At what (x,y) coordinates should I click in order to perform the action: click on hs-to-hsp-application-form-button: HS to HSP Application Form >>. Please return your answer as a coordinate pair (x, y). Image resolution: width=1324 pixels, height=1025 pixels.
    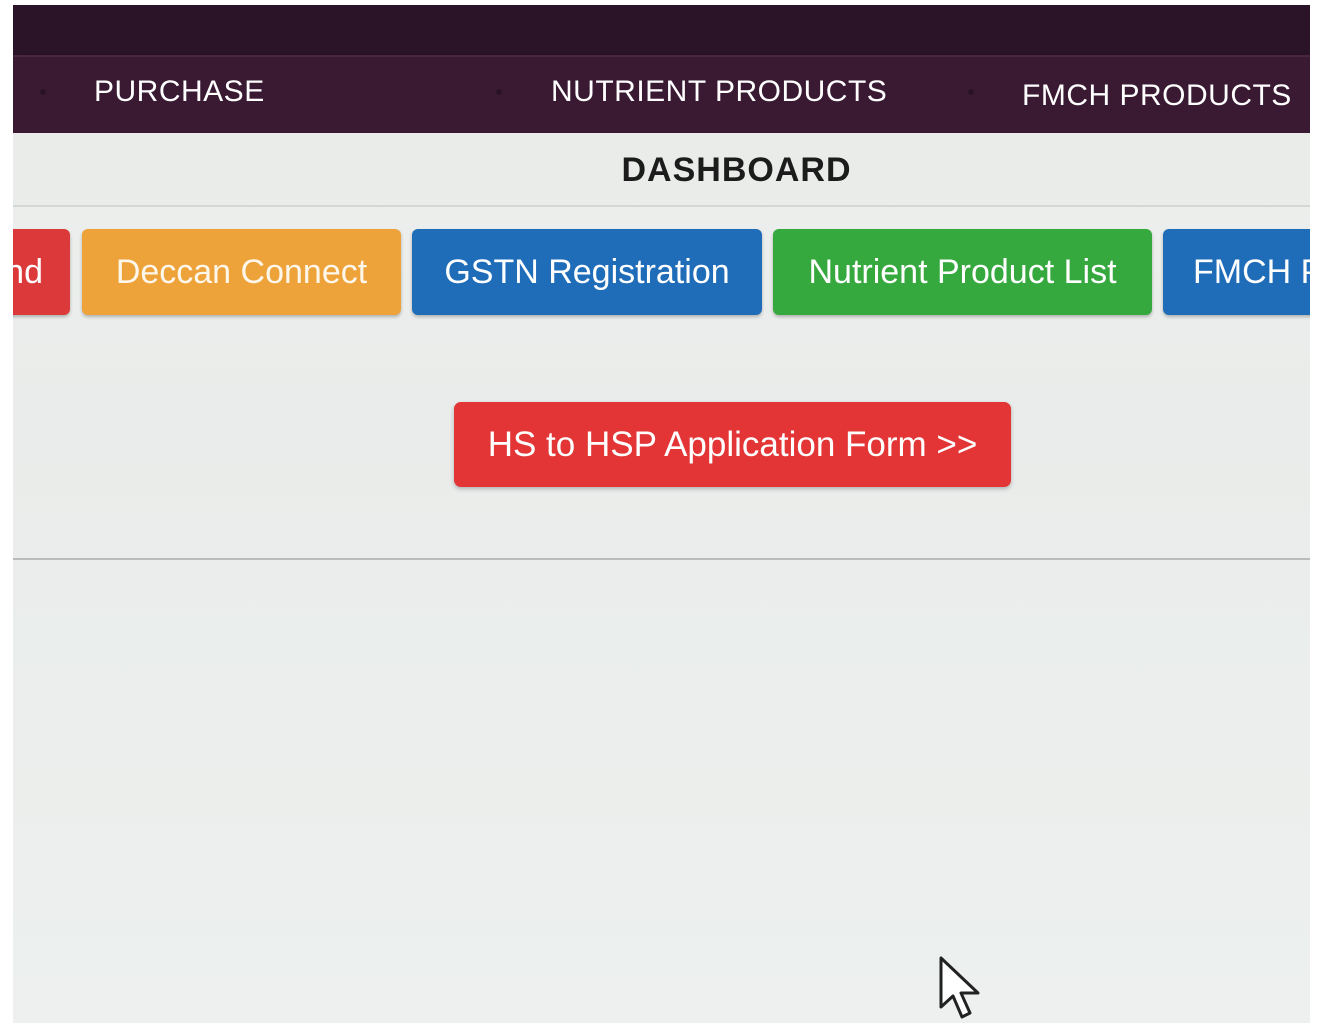
    Looking at the image, I should click on (732, 444).